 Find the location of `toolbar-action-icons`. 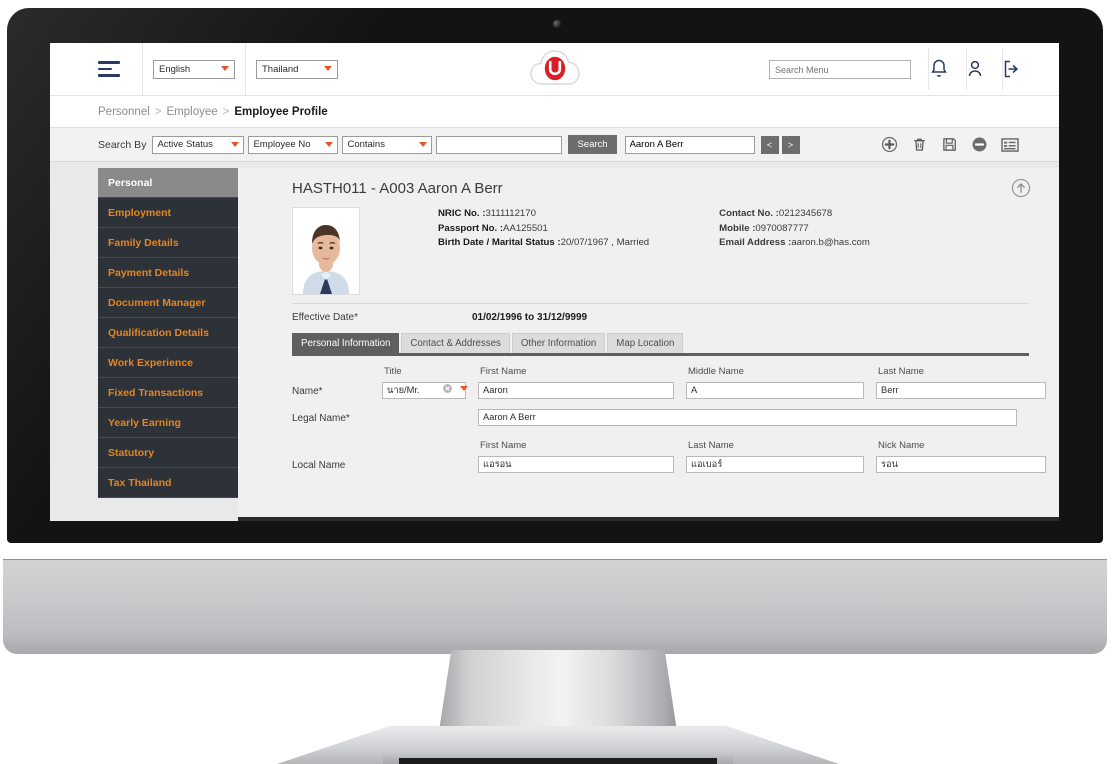

toolbar-action-icons is located at coordinates (950, 144).